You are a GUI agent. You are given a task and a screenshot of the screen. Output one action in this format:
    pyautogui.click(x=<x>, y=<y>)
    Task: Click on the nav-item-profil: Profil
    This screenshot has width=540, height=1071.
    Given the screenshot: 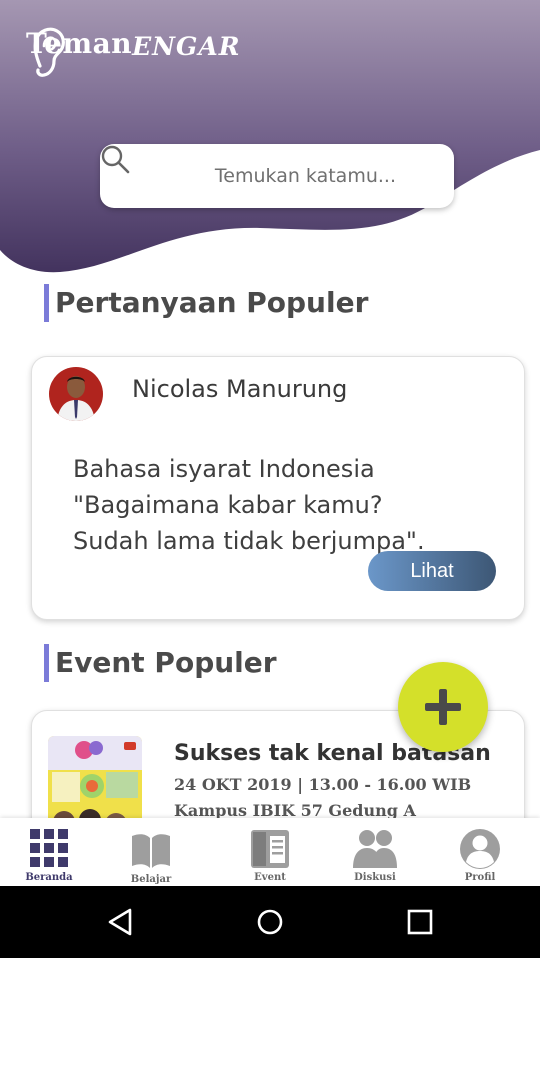 What is the action you would take?
    pyautogui.click(x=480, y=852)
    